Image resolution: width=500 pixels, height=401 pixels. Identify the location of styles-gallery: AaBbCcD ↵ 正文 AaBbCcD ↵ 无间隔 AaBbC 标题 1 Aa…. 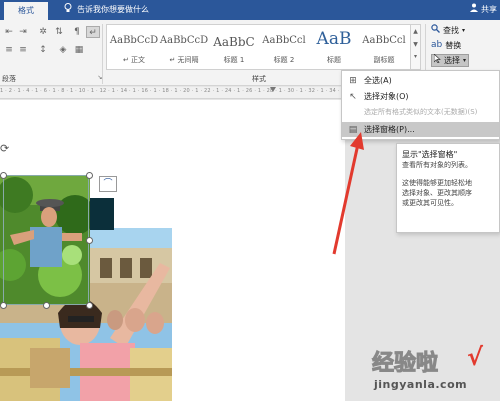
(258, 47).